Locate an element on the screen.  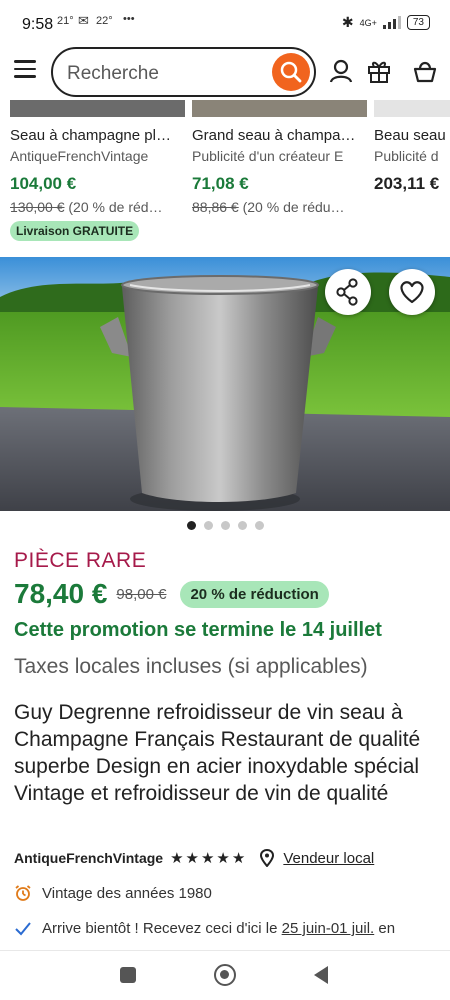
alarm-clock-icon is located at coordinates (23, 893).